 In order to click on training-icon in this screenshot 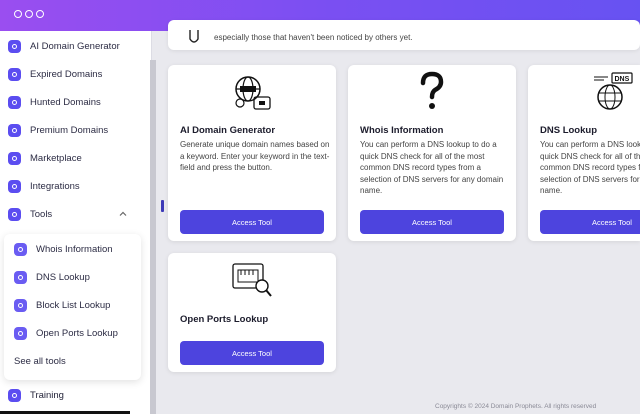, I will do `click(14, 395)`.